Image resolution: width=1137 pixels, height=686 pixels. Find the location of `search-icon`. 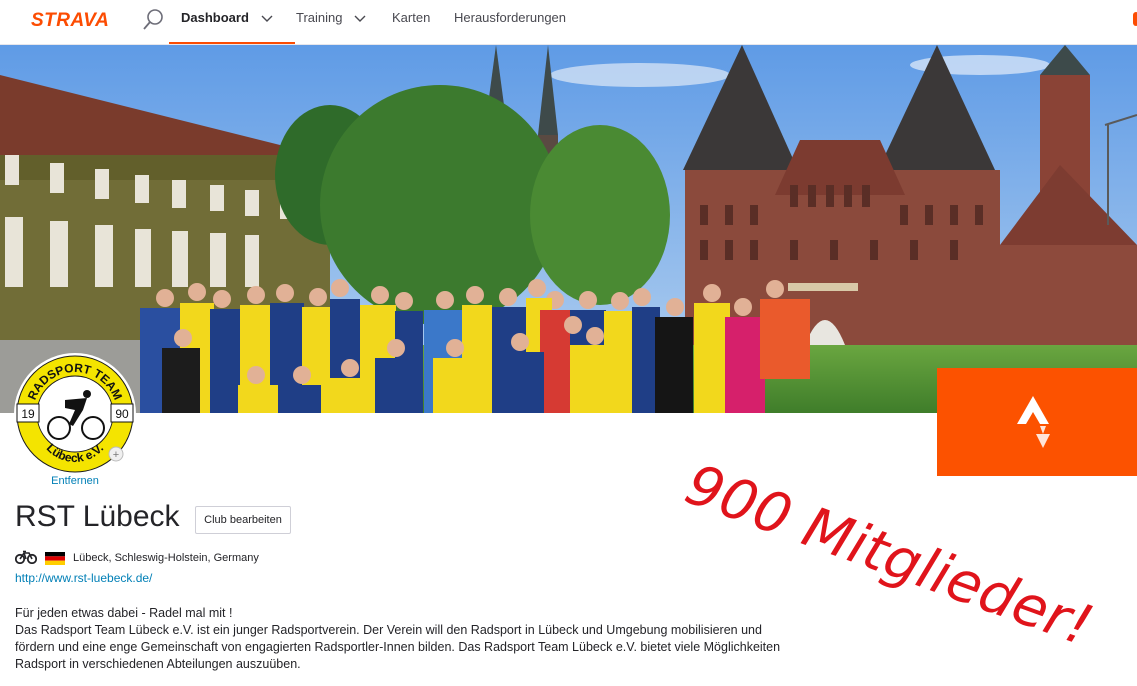

search-icon is located at coordinates (154, 20).